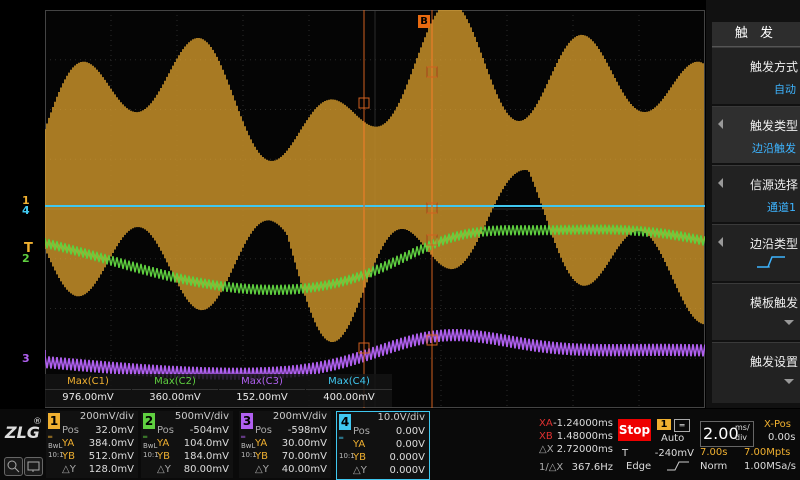 This screenshot has width=800, height=480. I want to click on cursor-xb: XB 1.48000ms, so click(576, 436).